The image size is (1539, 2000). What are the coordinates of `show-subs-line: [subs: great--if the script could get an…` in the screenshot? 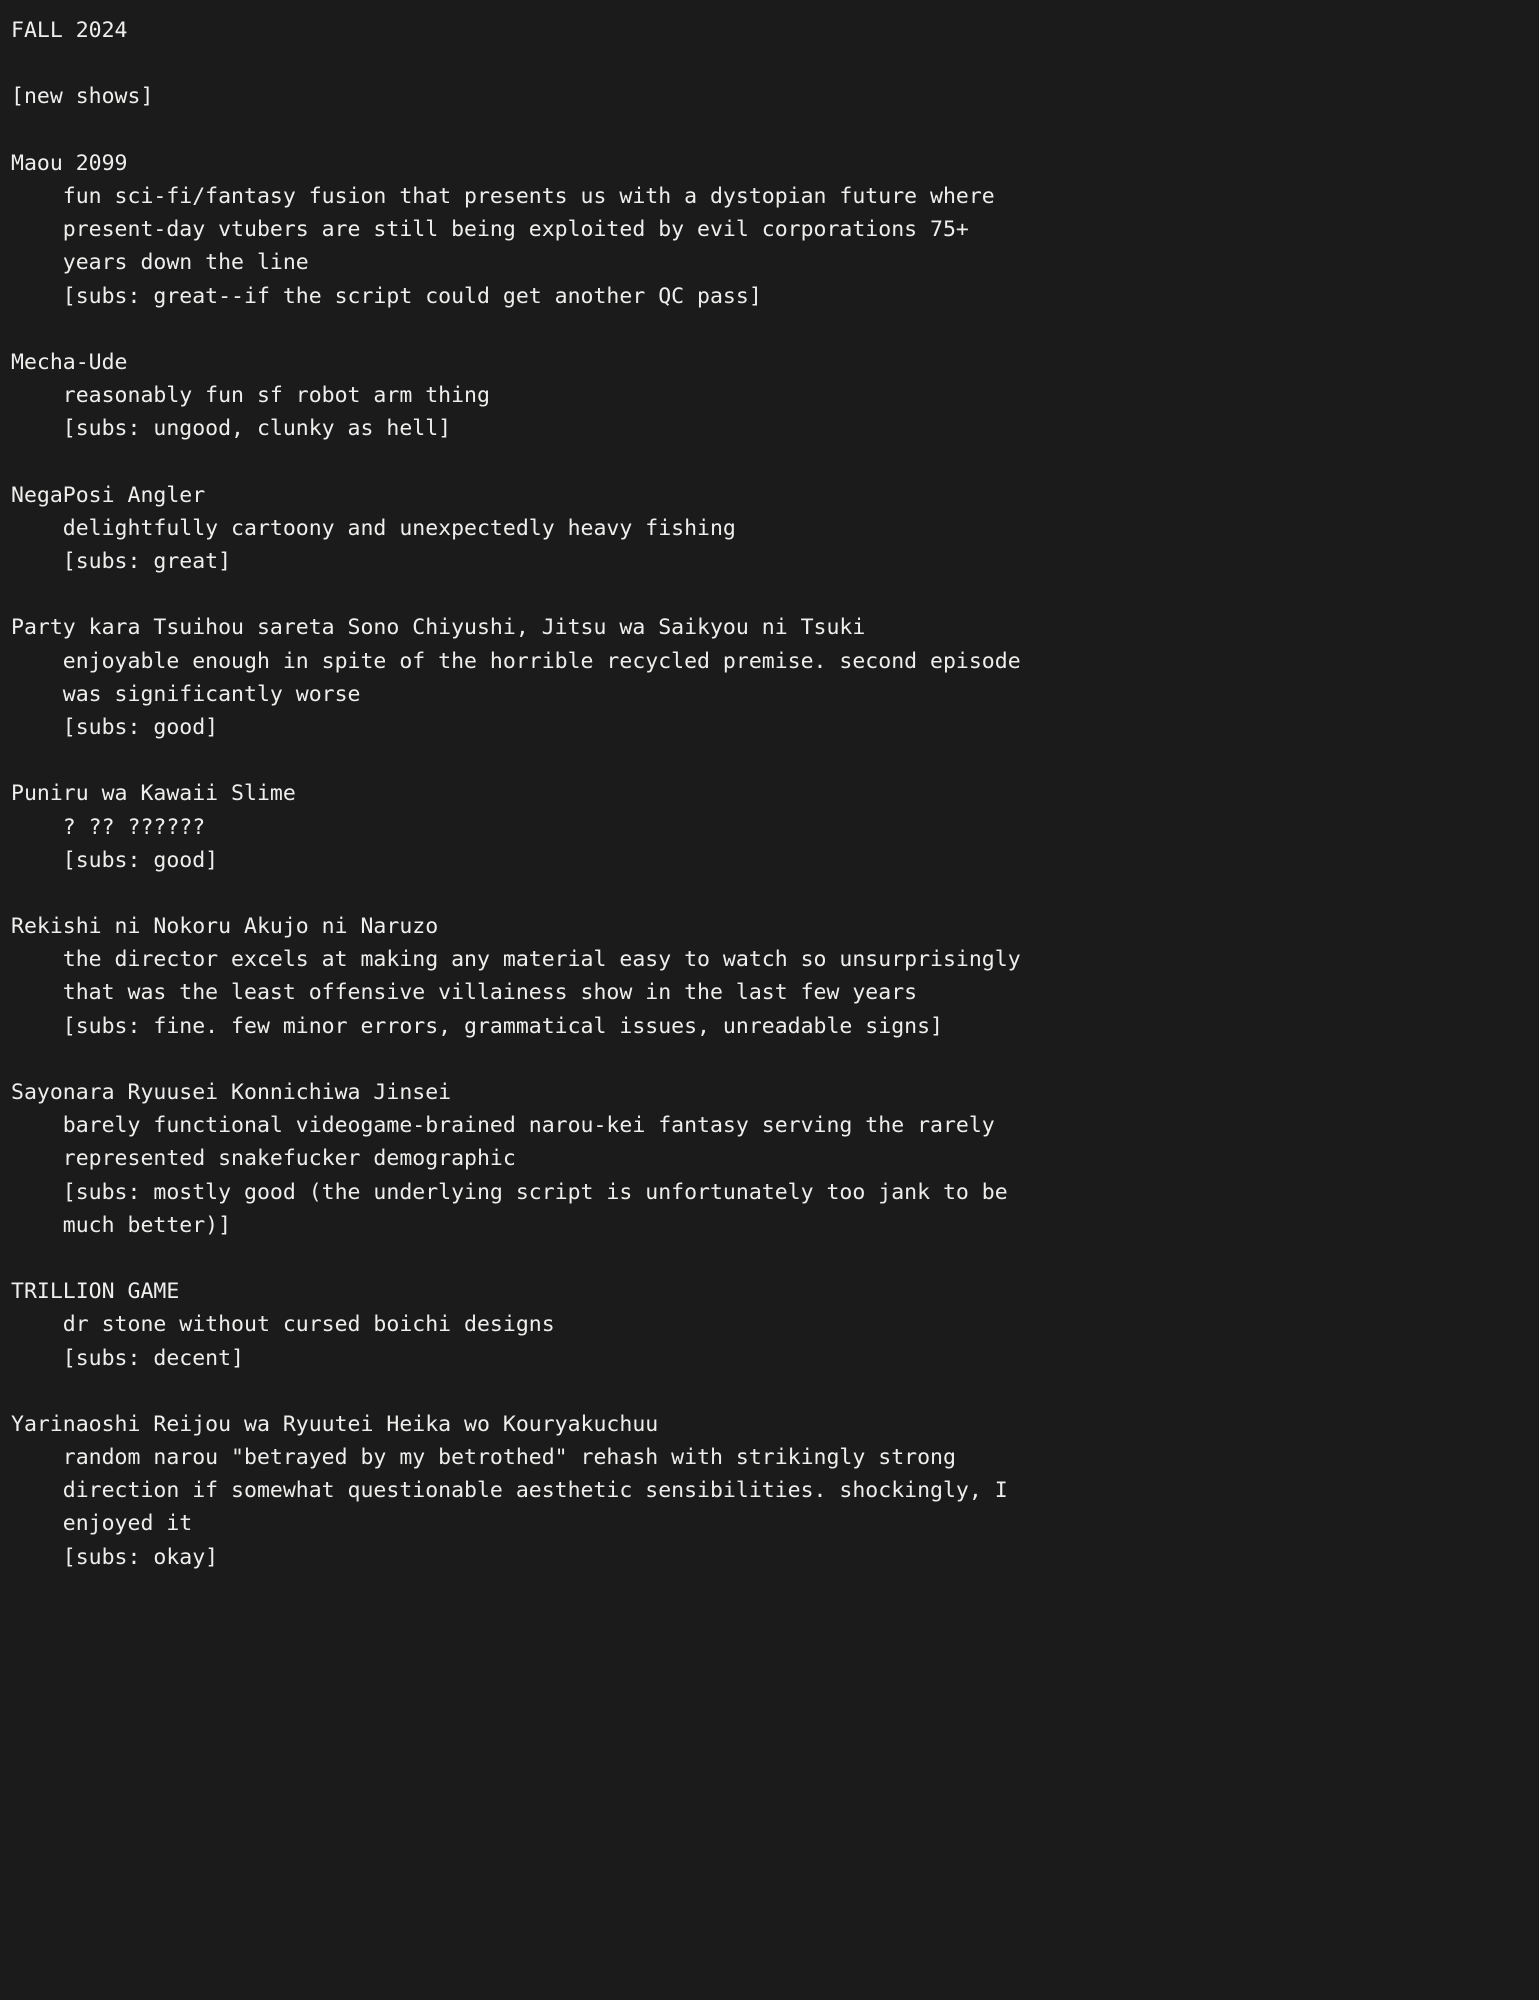 It's located at (386, 296).